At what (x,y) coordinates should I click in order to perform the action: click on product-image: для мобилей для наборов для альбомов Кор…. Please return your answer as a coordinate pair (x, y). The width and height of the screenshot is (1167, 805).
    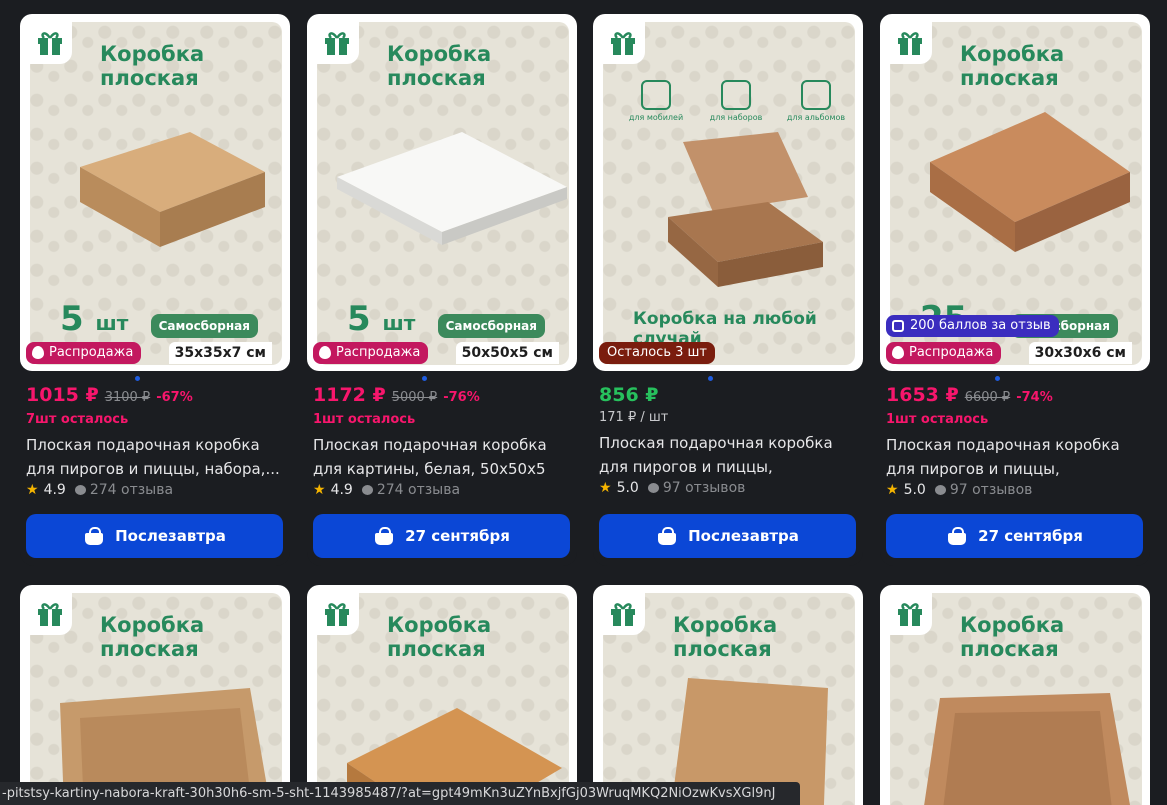
    Looking at the image, I should click on (728, 192).